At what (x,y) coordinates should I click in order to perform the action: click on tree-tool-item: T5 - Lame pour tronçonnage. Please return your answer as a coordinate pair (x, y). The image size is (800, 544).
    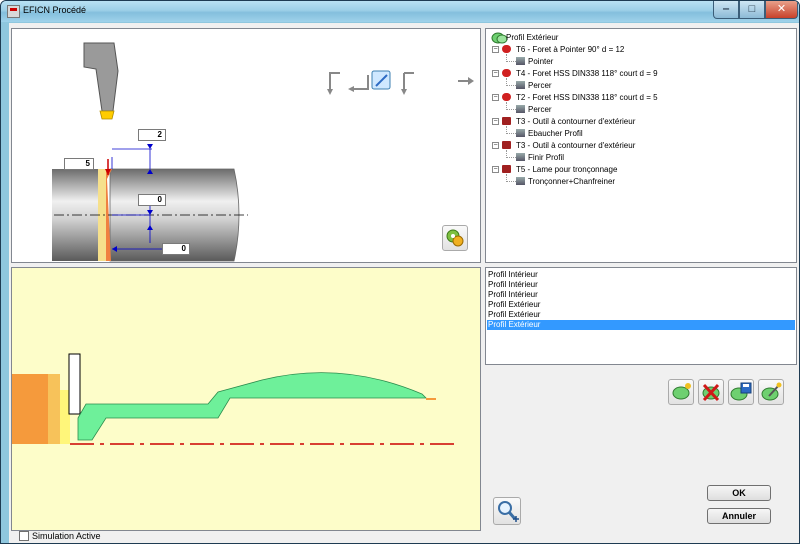
    Looking at the image, I should click on (566, 169).